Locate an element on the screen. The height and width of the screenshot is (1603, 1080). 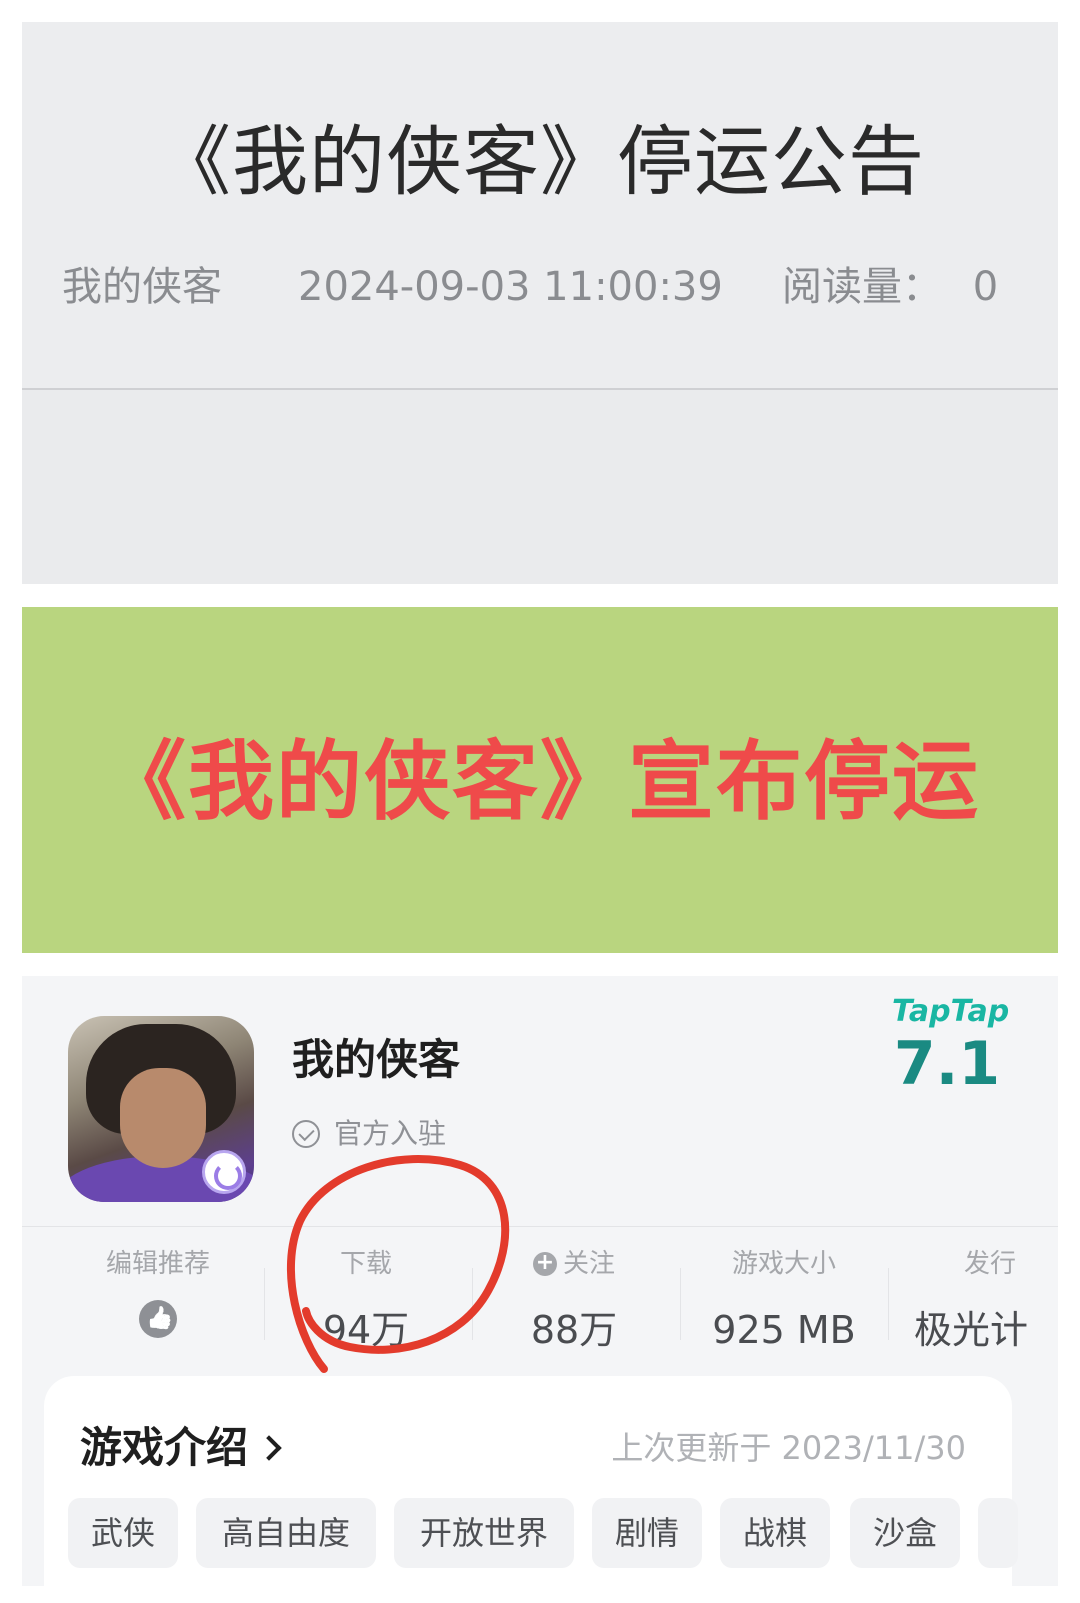
taptap-logo: TapTap is located at coordinates (951, 1011).